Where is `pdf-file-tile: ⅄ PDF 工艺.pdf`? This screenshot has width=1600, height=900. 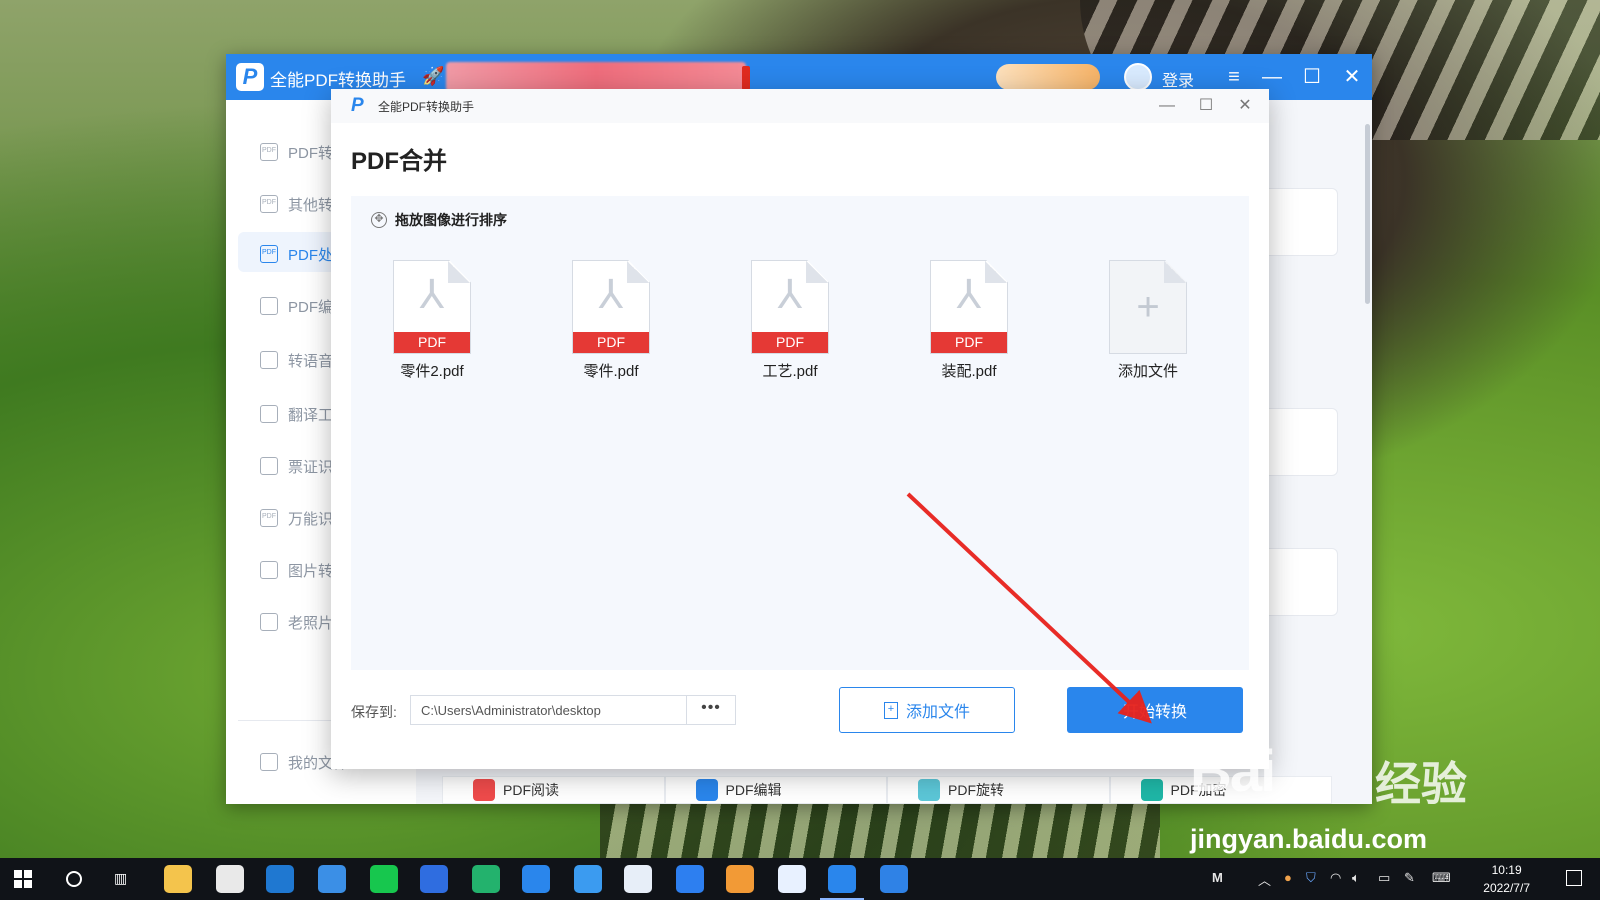 pdf-file-tile: ⅄ PDF 工艺.pdf is located at coordinates (790, 320).